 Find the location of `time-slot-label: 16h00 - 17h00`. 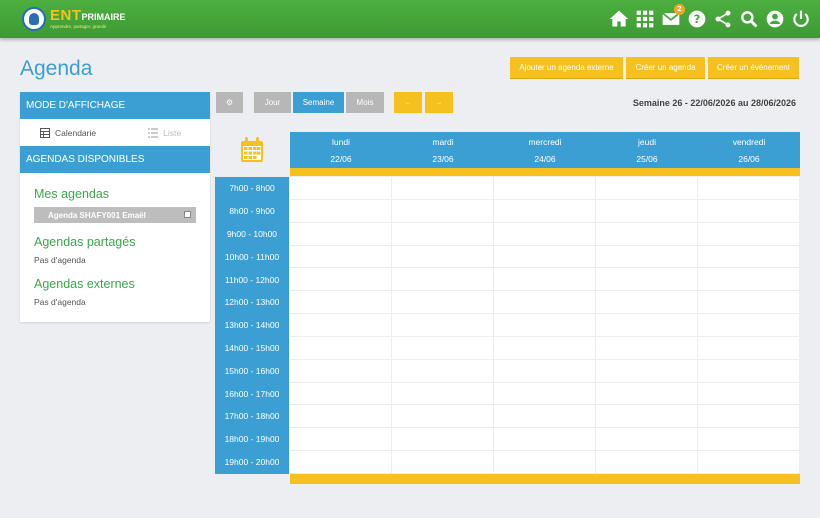

time-slot-label: 16h00 - 17h00 is located at coordinates (252, 393).